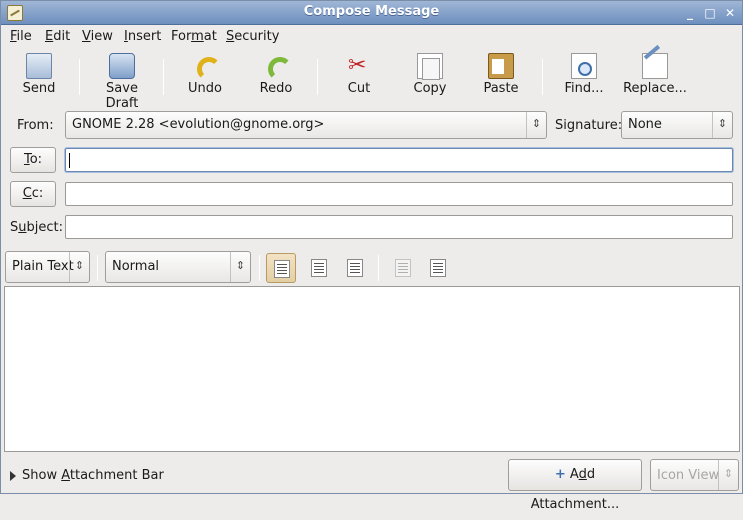  What do you see at coordinates (37, 227) in the screenshot?
I see `subject-label: Subject:` at bounding box center [37, 227].